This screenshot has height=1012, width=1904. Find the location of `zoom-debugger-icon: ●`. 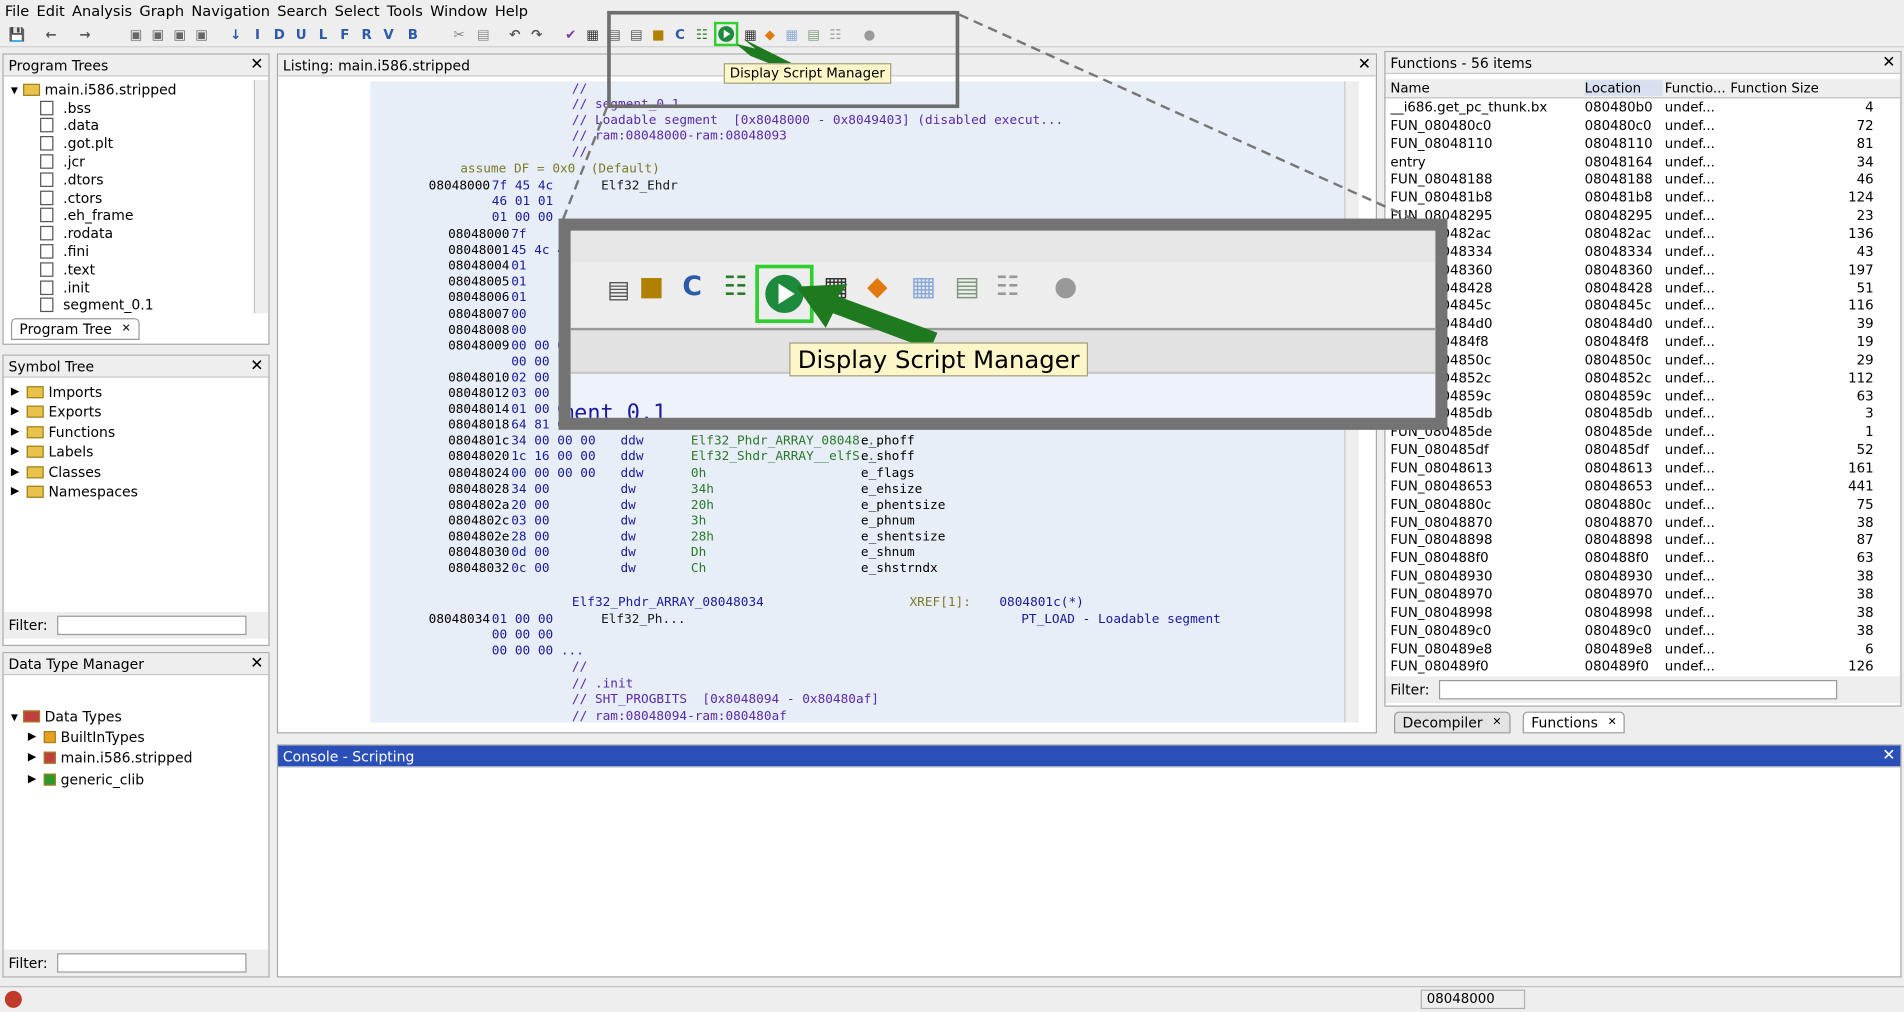

zoom-debugger-icon: ● is located at coordinates (1066, 287).